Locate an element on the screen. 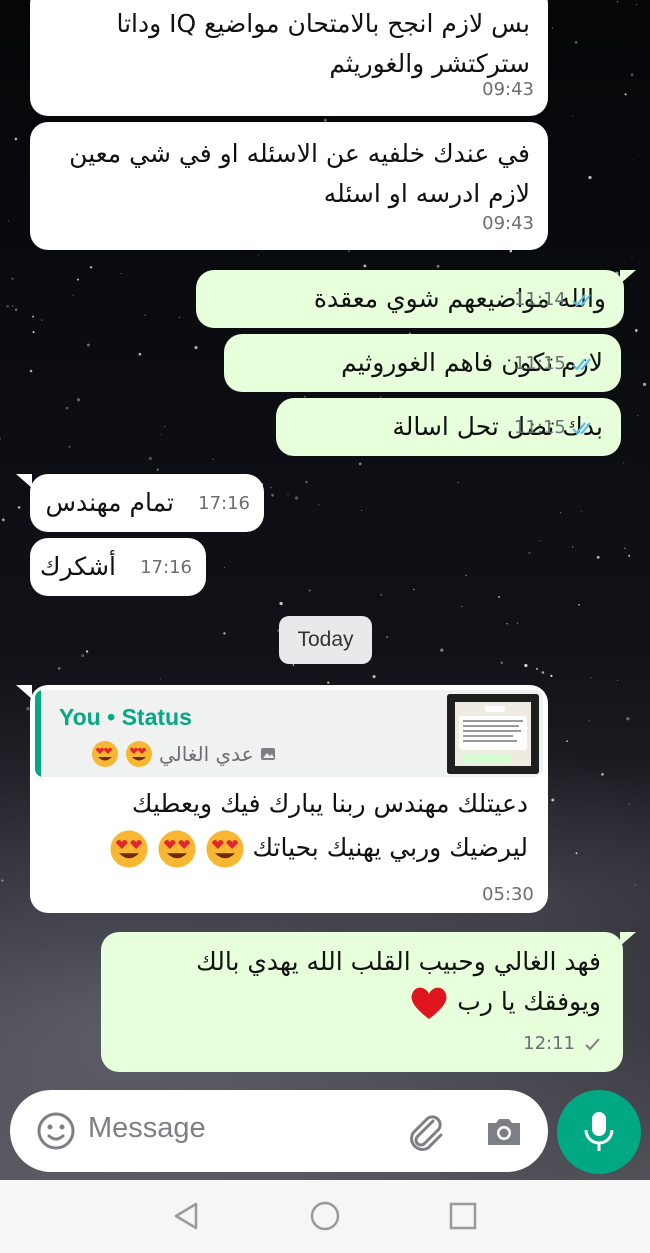 This screenshot has height=1253, width=650. message-bubble-incoming: تمام مهندس 17:16 is located at coordinates (147, 503).